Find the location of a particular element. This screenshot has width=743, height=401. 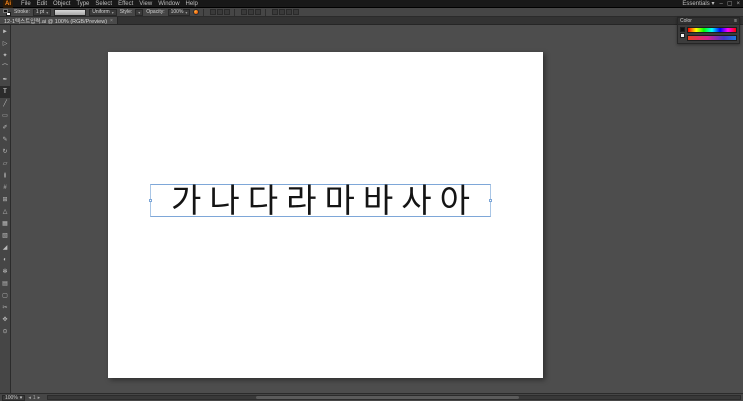

document-tab-bar: 12-1텍스트입력.ai @ 100% (RGB/Preview) × « is located at coordinates (371, 21).